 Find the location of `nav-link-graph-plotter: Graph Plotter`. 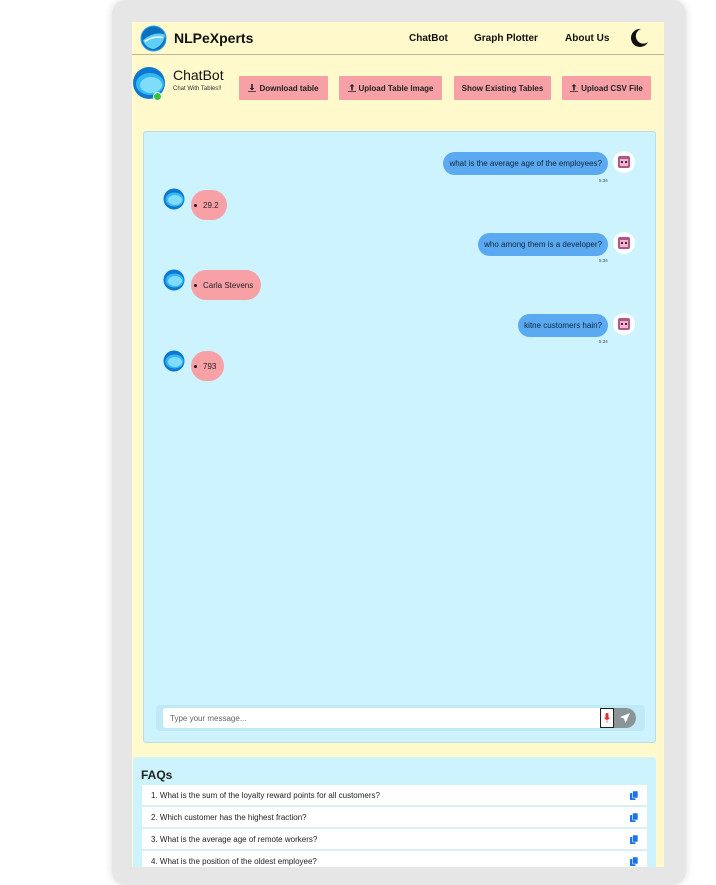

nav-link-graph-plotter: Graph Plotter is located at coordinates (506, 38).